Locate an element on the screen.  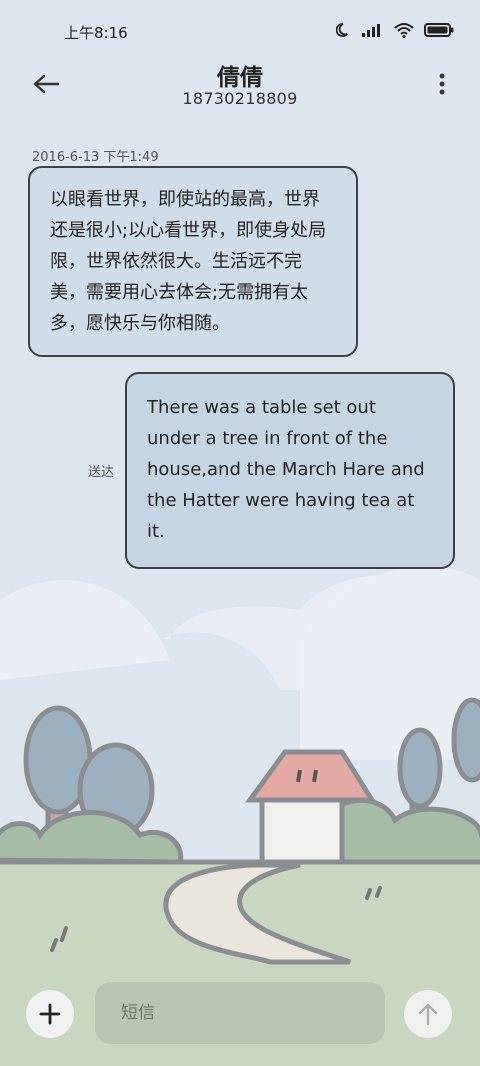
message-timestamp: 2016-6-13 下午1:49 is located at coordinates (95, 157).